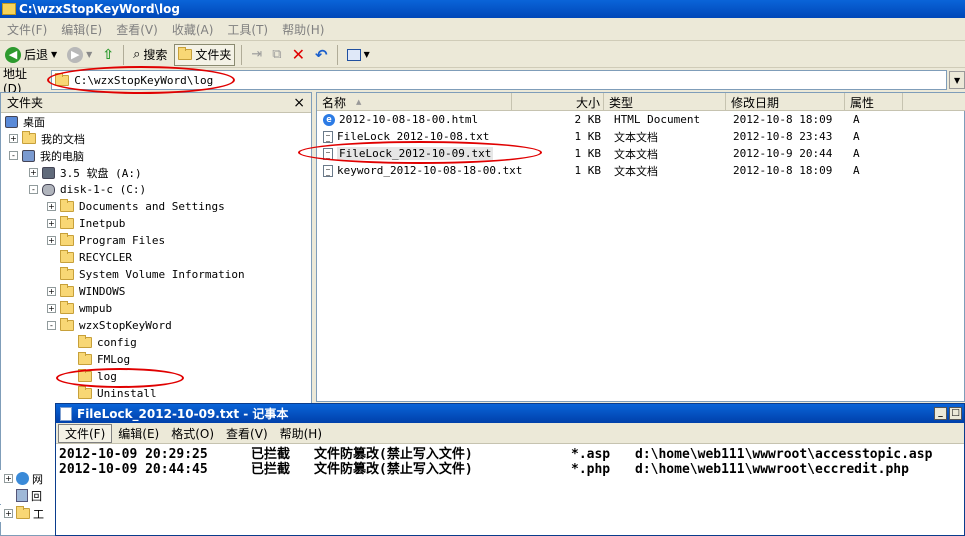  Describe the element at coordinates (136, 206) in the screenshot. I see `tree-item: + Documents and Settings` at that location.